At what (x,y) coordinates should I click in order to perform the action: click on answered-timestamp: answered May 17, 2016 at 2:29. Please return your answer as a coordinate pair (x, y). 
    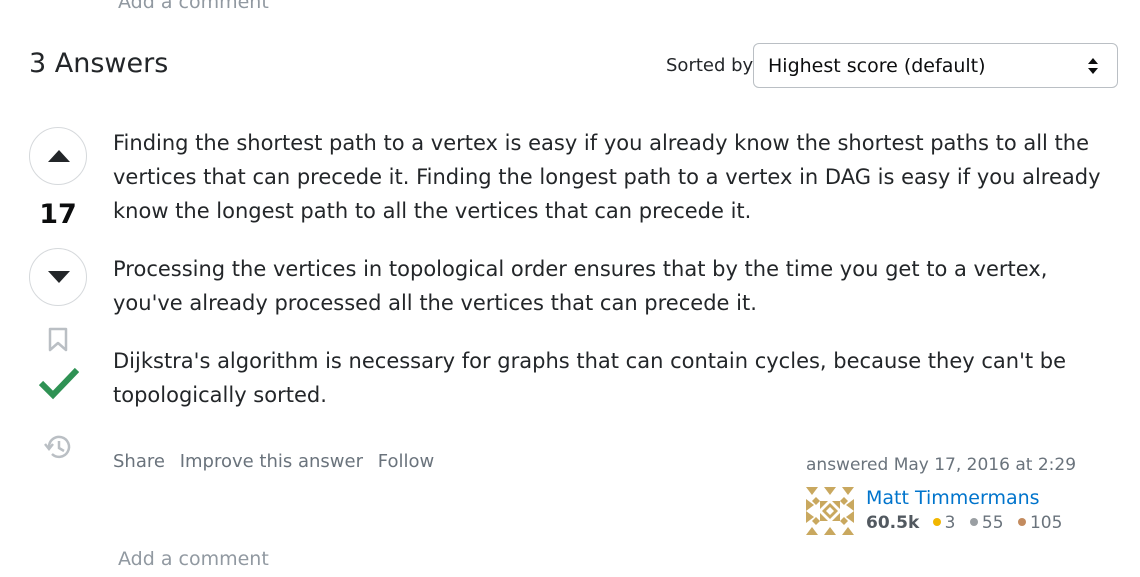
    Looking at the image, I should click on (956, 465).